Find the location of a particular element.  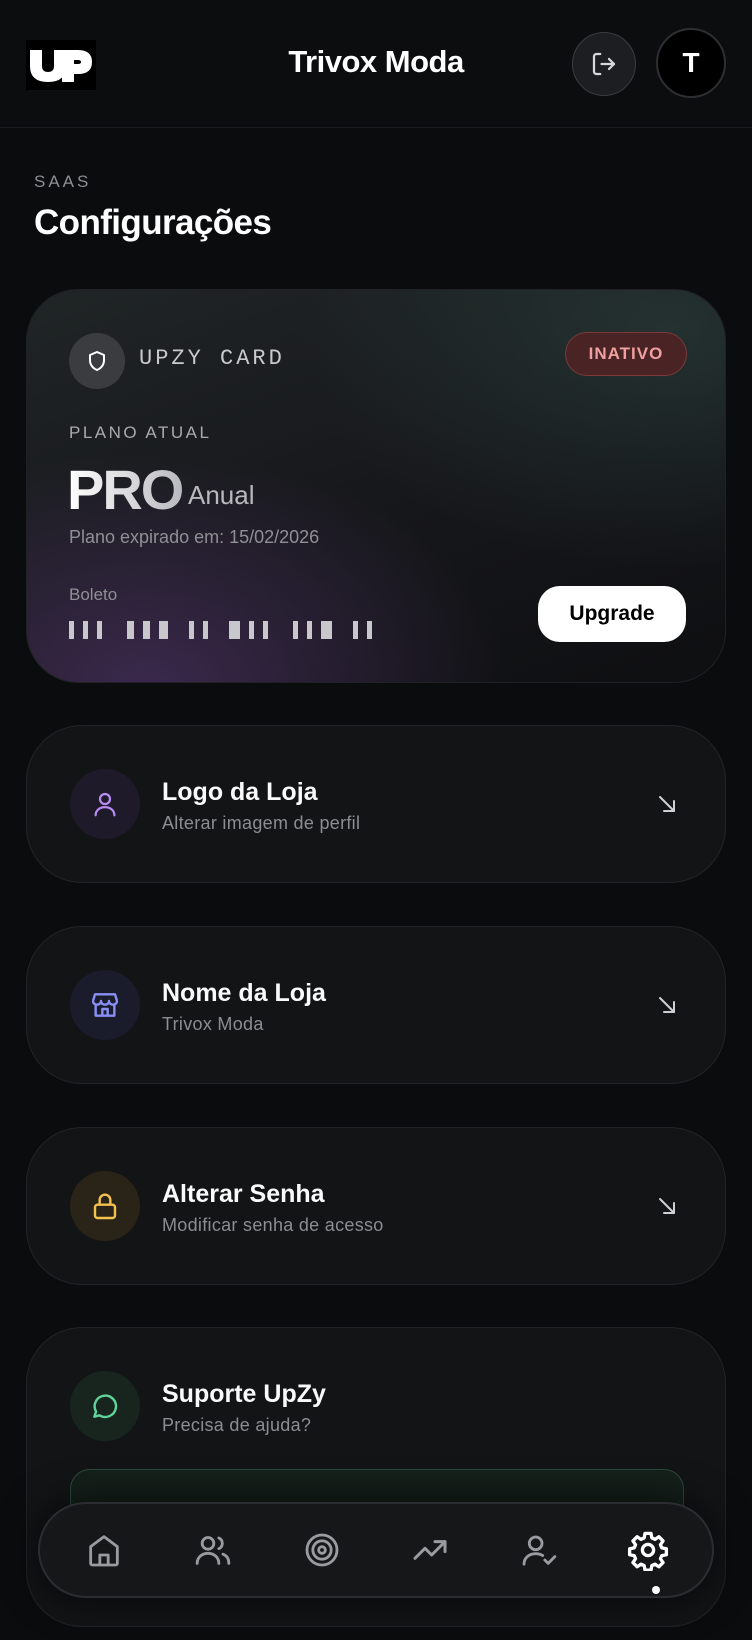

nav-goals is located at coordinates (322, 1550).